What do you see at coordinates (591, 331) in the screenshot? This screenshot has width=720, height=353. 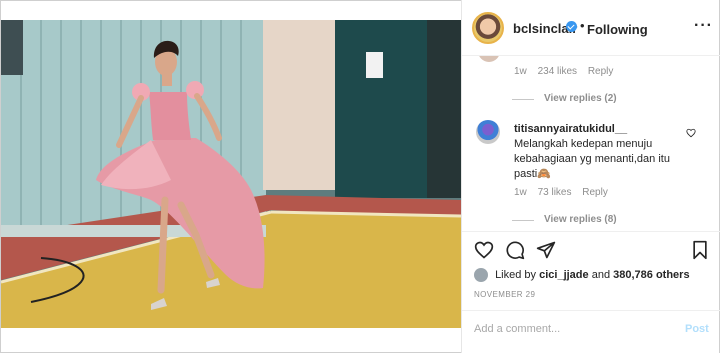 I see `add-comment-bar: Add a comment... Post` at bounding box center [591, 331].